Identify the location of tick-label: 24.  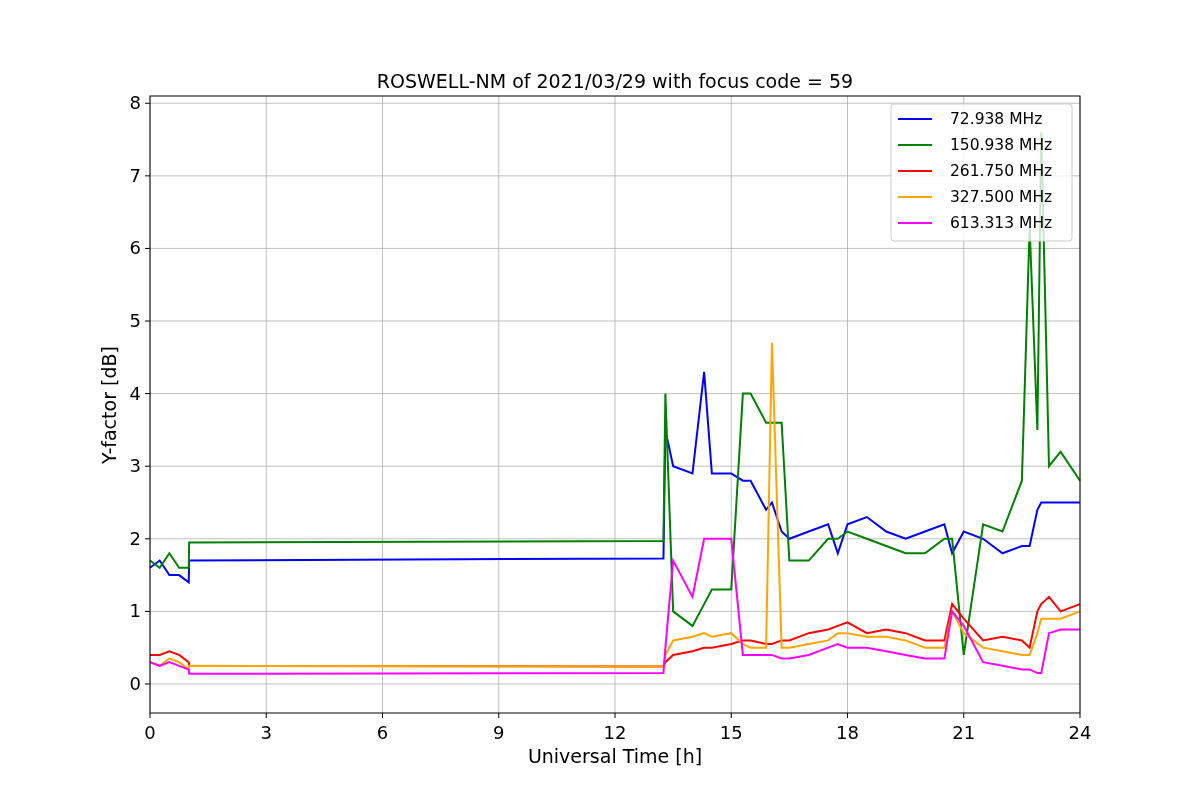
(1080, 732).